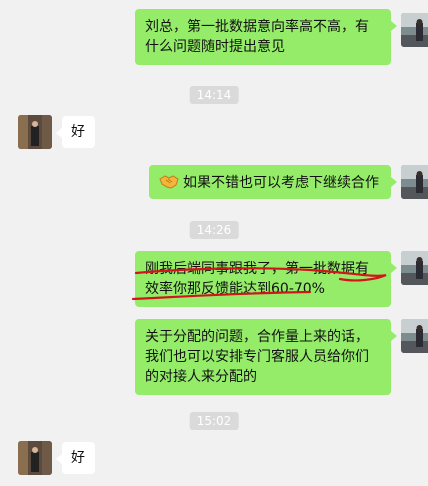  Describe the element at coordinates (259, 284) in the screenshot. I see `red-underline-annotation` at that location.